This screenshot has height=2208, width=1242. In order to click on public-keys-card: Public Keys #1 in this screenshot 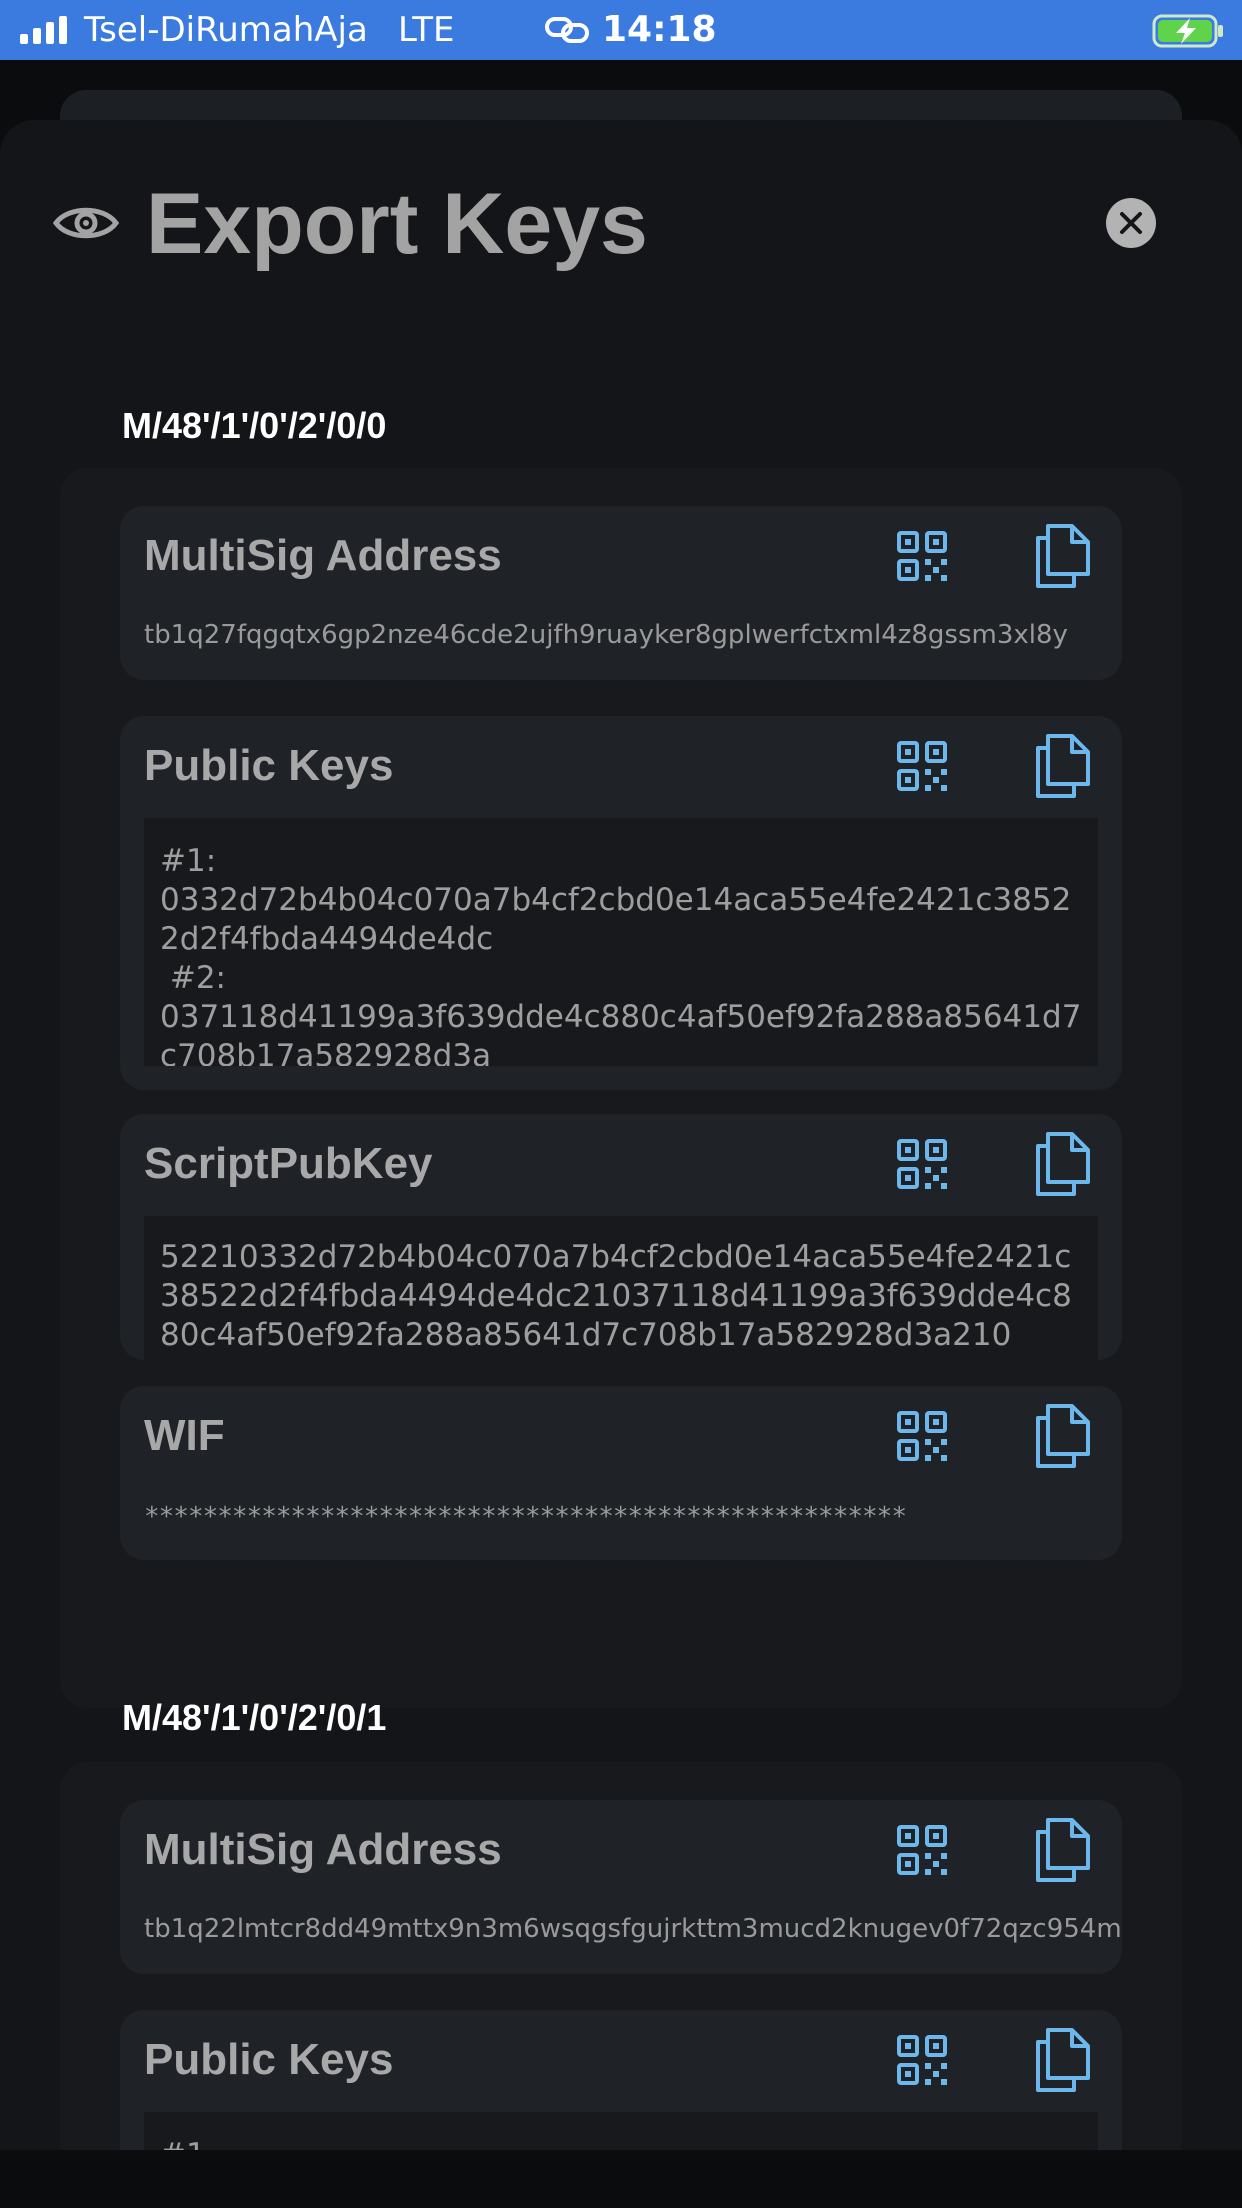, I will do `click(621, 2080)`.